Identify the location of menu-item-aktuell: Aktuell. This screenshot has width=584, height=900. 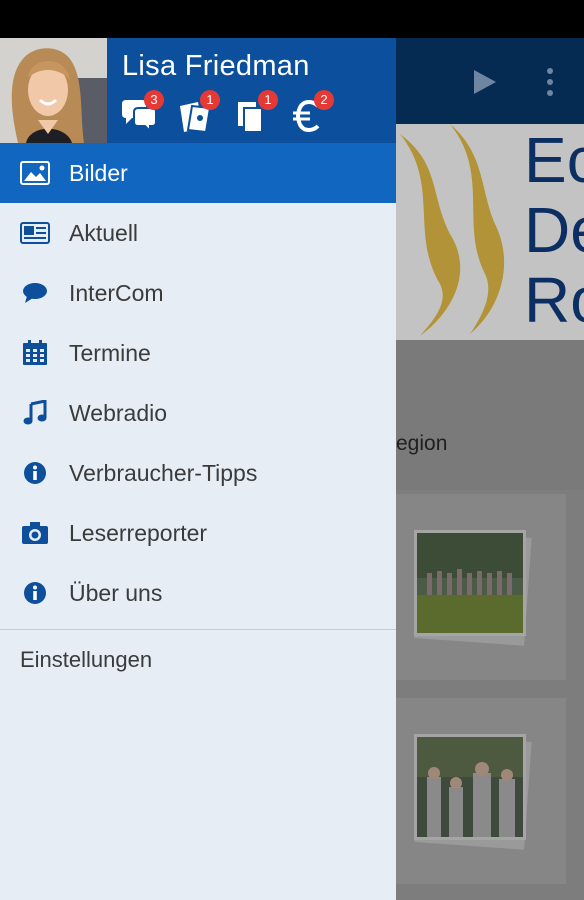
(198, 233).